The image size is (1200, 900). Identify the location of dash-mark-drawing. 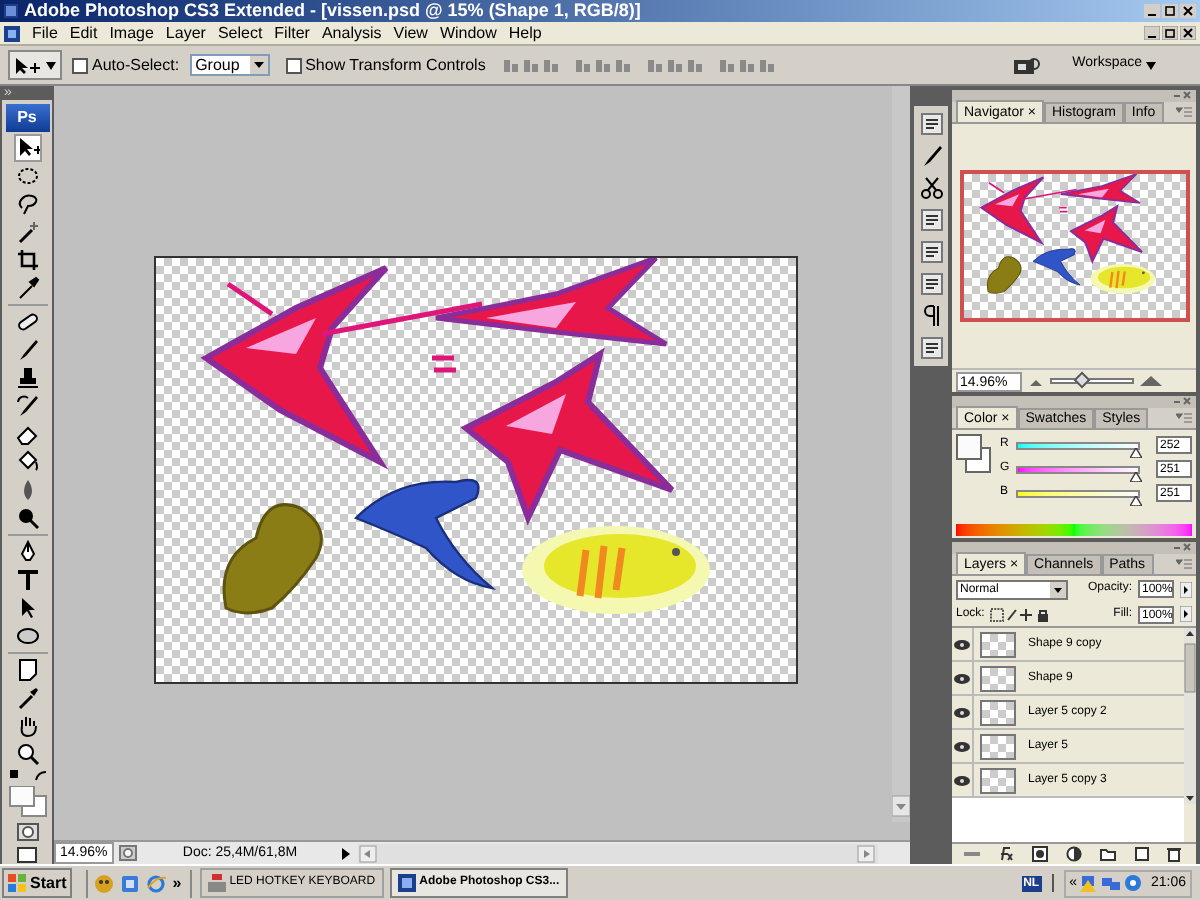
(444, 364).